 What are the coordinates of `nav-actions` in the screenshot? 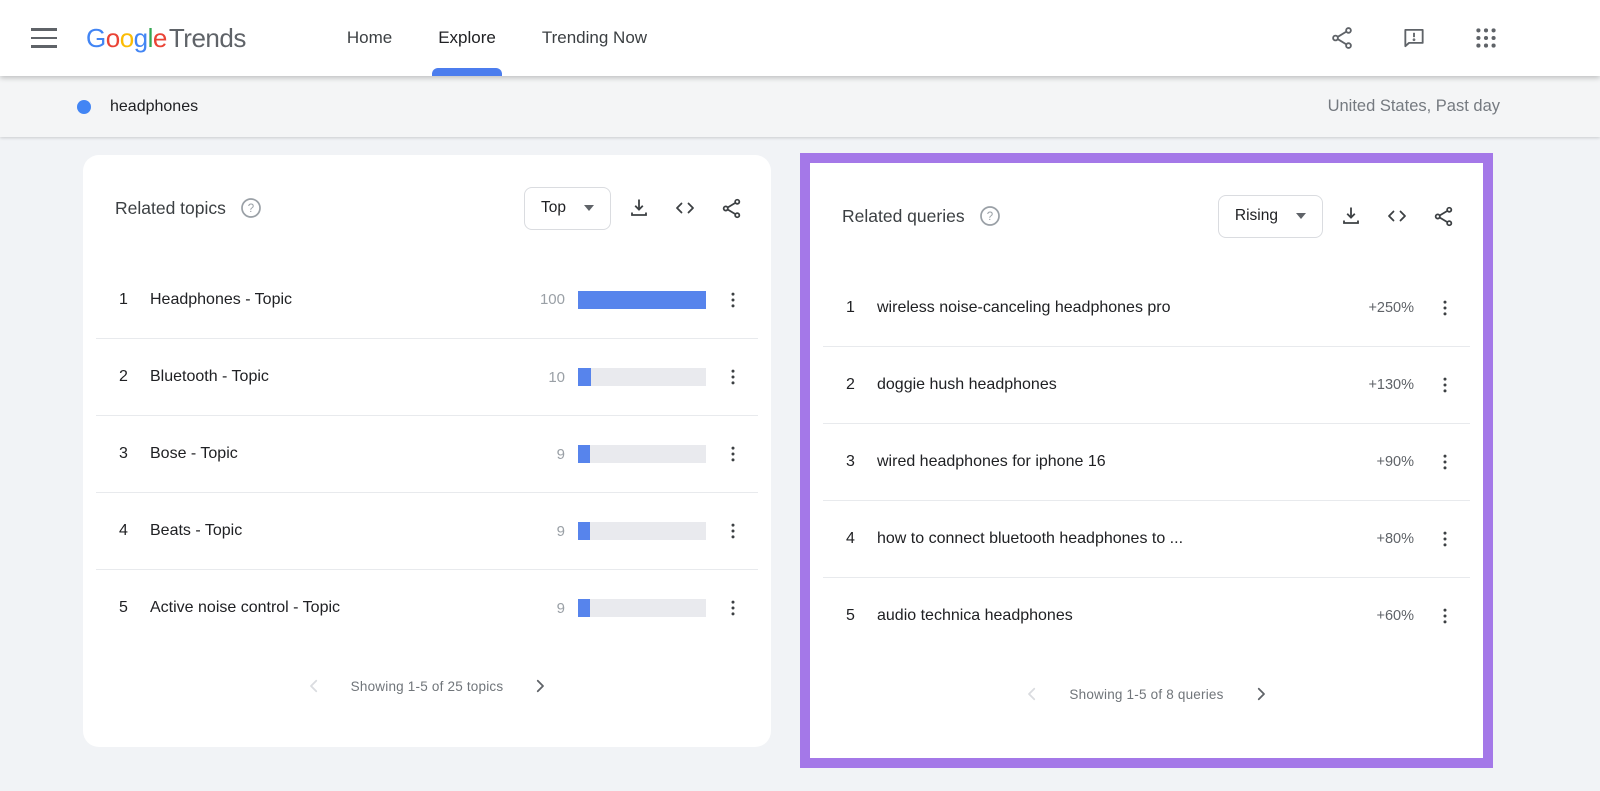 It's located at (1462, 38).